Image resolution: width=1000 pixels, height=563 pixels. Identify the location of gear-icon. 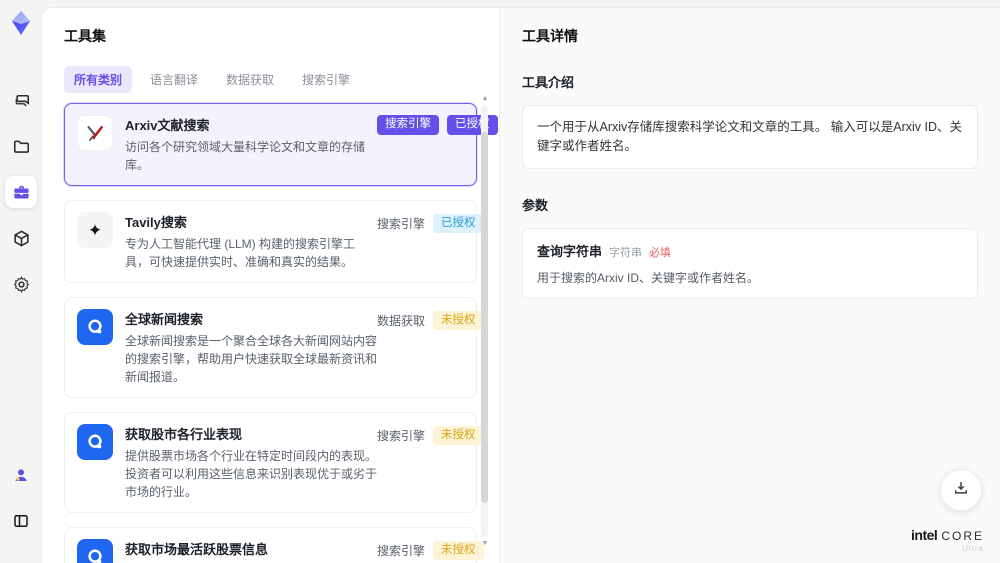
(21, 284).